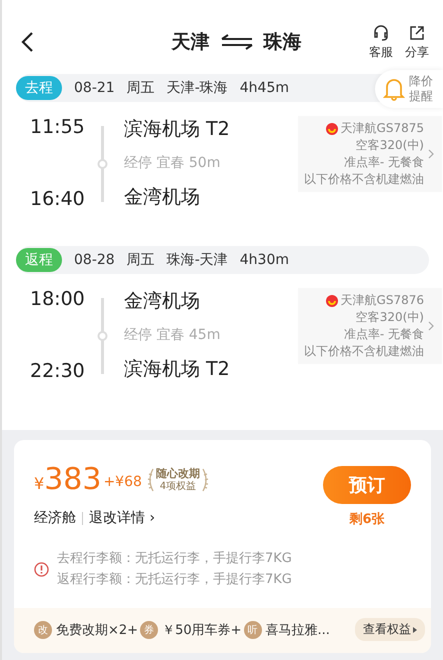  Describe the element at coordinates (367, 519) in the screenshot. I see `remaining-tickets: 剩6张` at that location.